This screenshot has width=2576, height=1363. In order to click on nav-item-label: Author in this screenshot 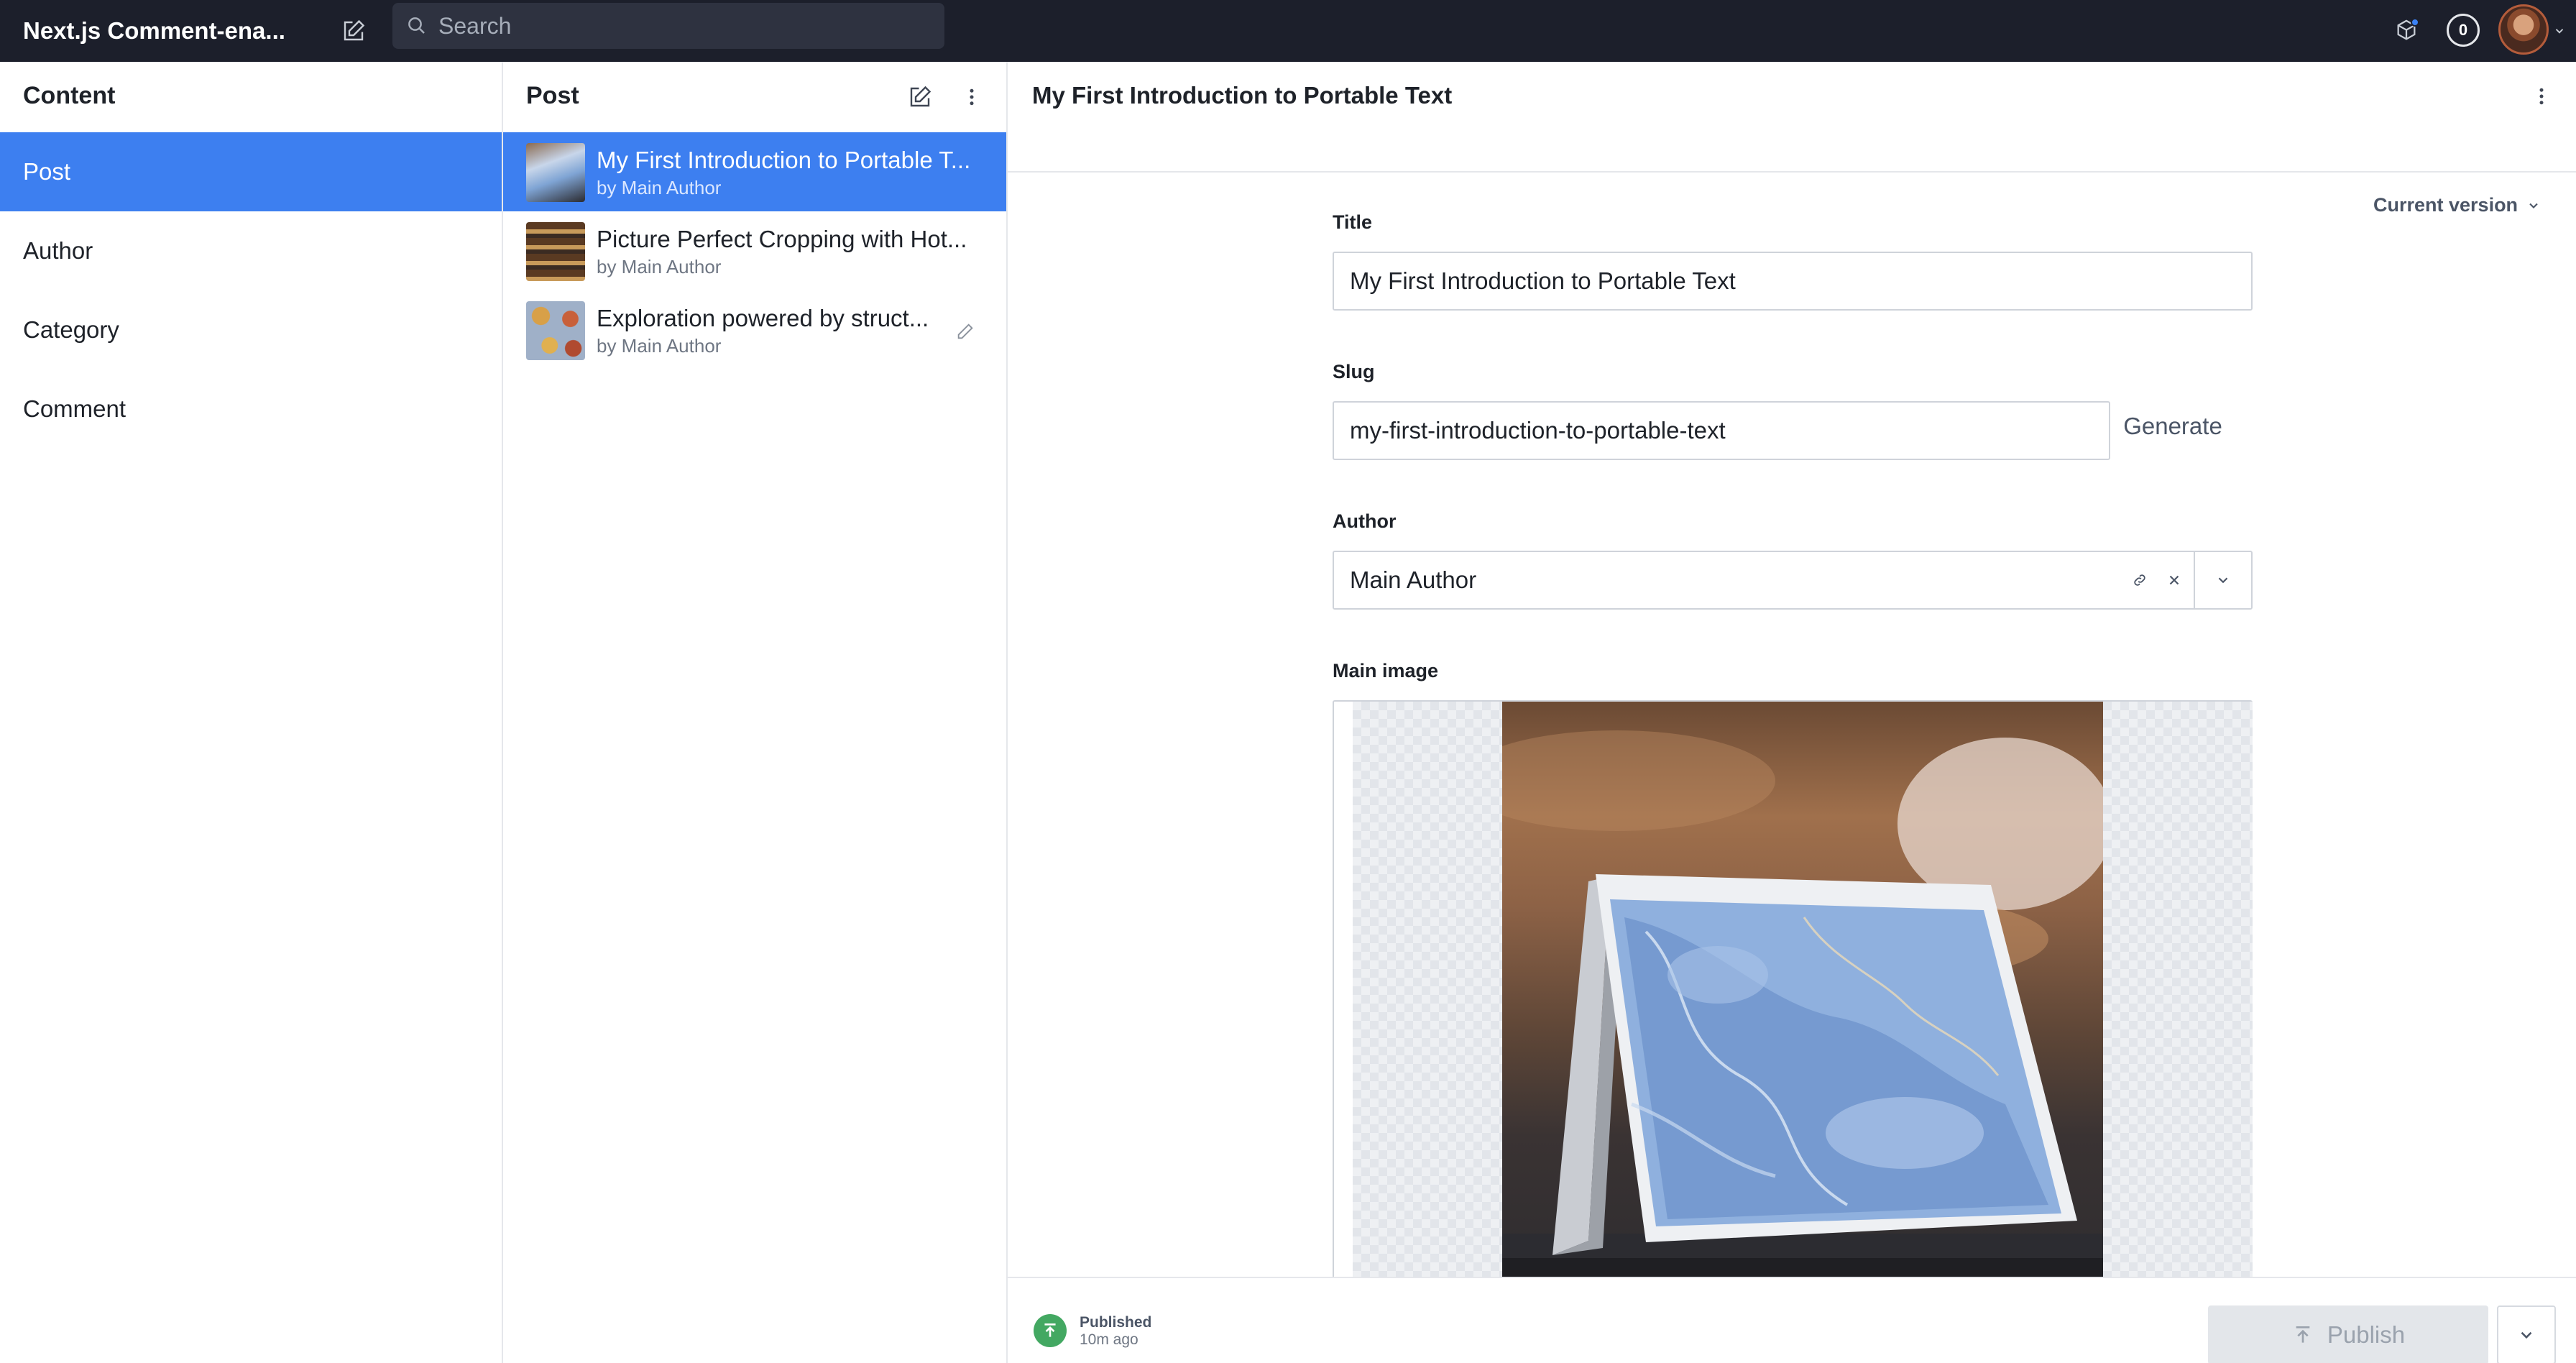, I will do `click(58, 251)`.